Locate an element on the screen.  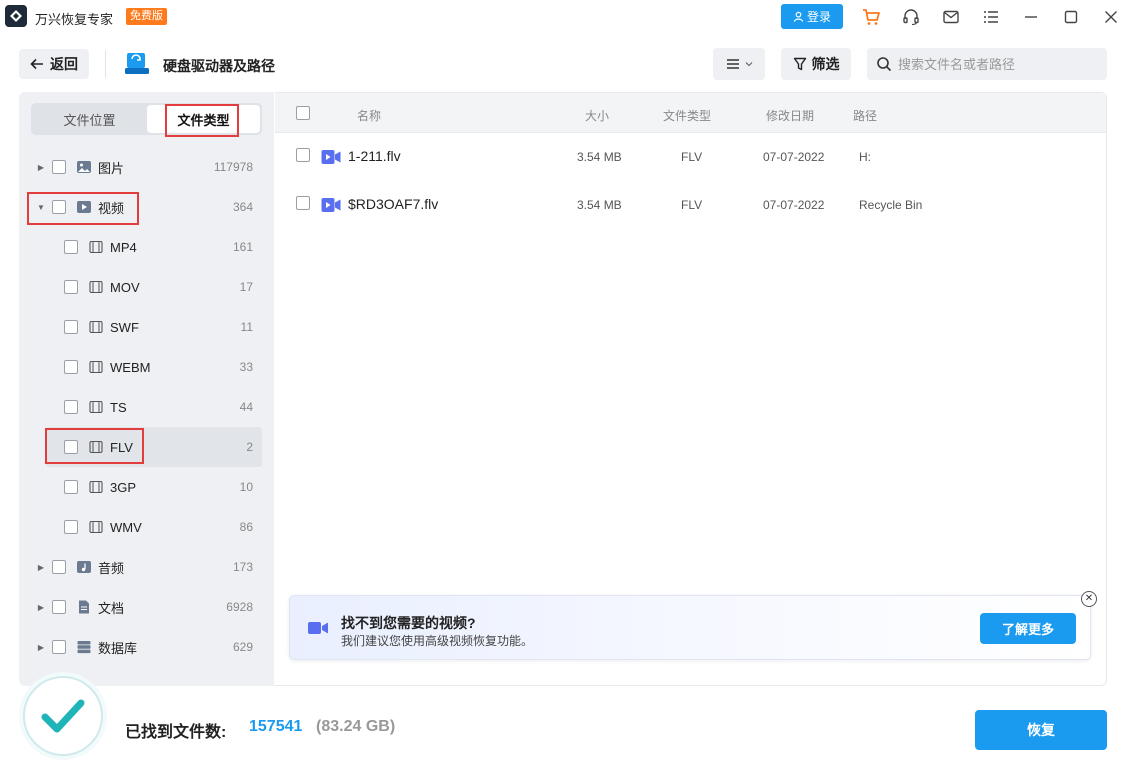
file-modified-date: 07-07-2022 is located at coordinates (794, 157).